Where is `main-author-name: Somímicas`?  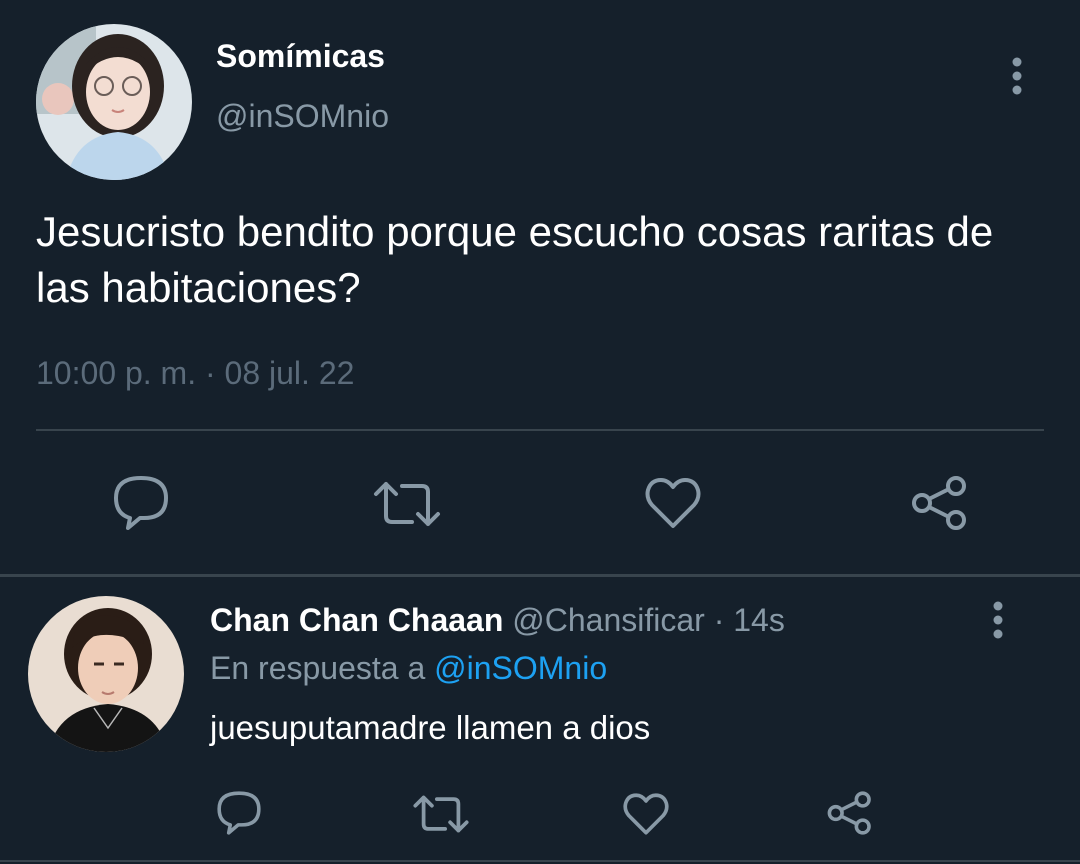 main-author-name: Somímicas is located at coordinates (300, 56).